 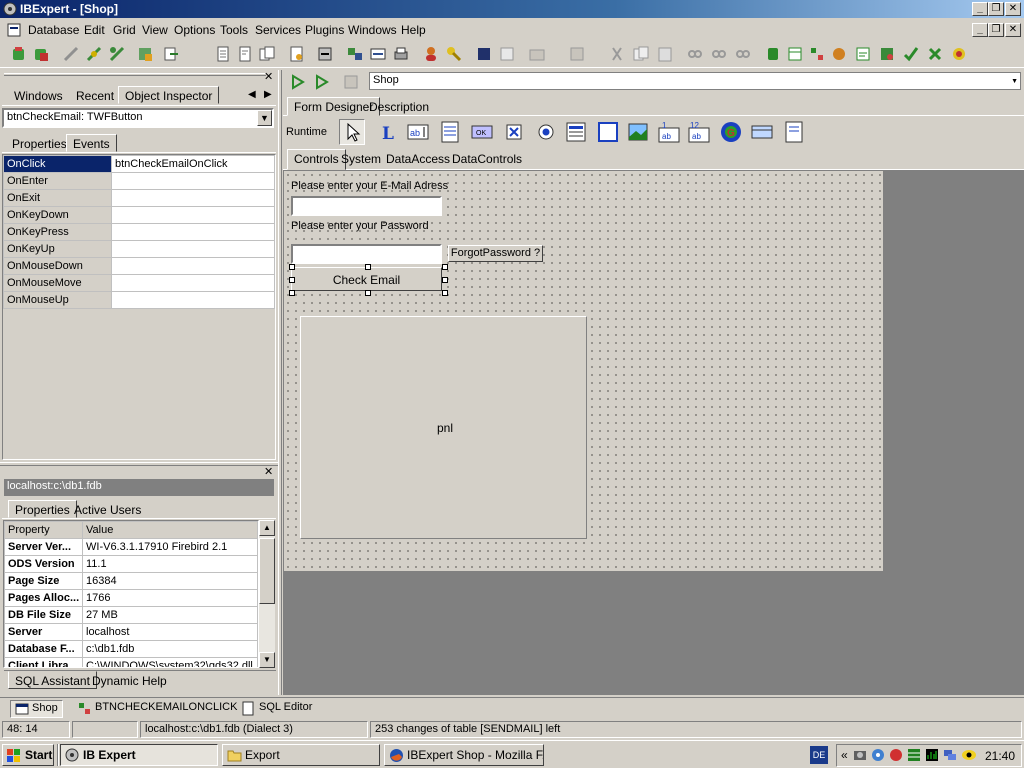 What do you see at coordinates (577, 54) in the screenshot?
I see `save-disabled-icon` at bounding box center [577, 54].